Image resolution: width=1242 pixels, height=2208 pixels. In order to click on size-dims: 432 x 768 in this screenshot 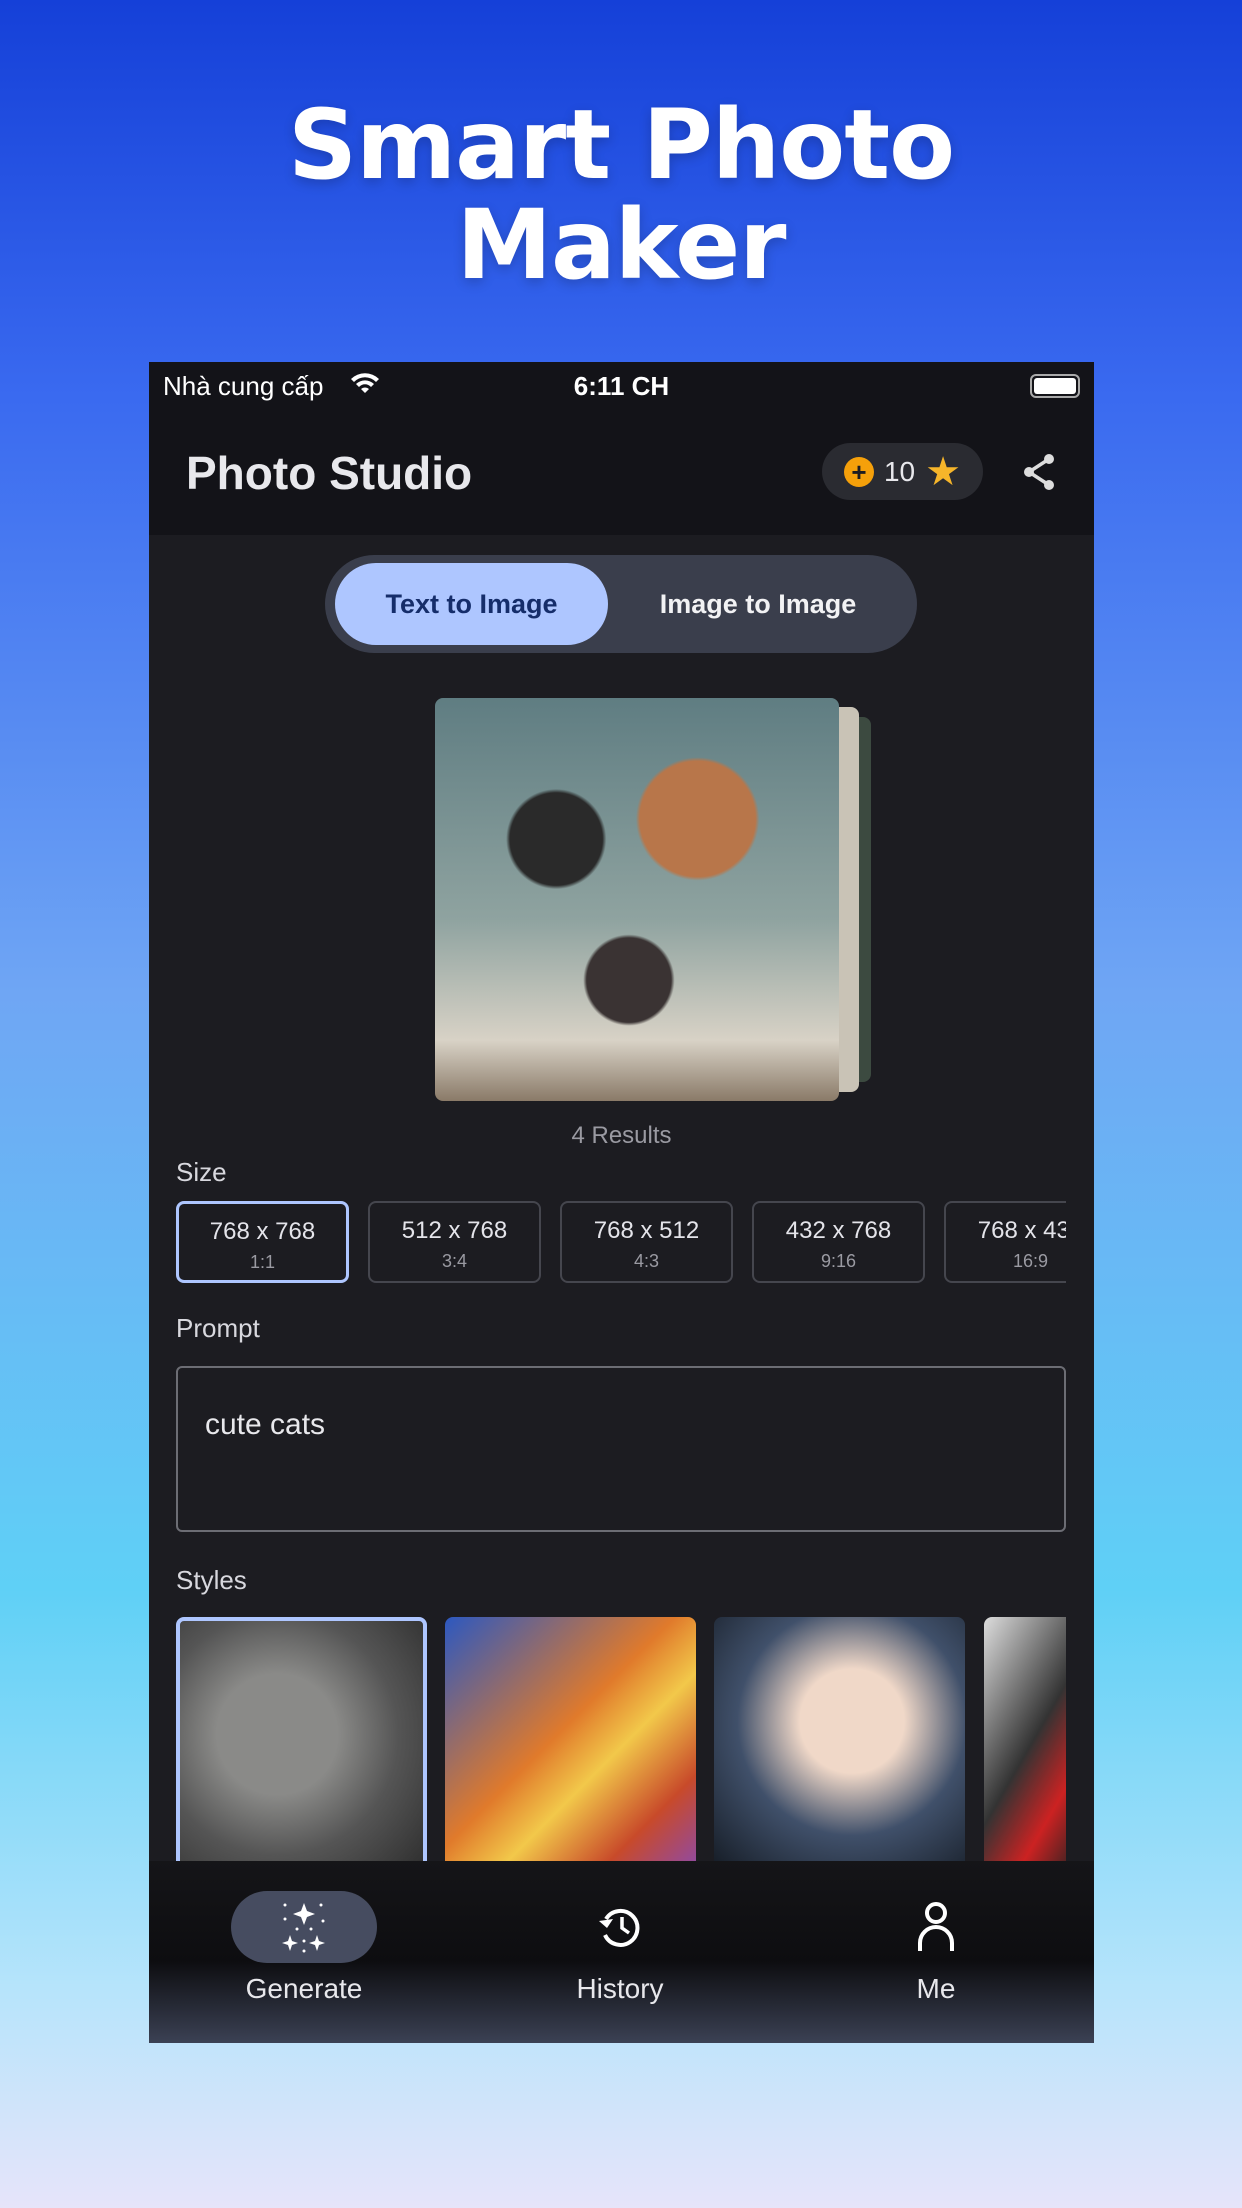, I will do `click(838, 1230)`.